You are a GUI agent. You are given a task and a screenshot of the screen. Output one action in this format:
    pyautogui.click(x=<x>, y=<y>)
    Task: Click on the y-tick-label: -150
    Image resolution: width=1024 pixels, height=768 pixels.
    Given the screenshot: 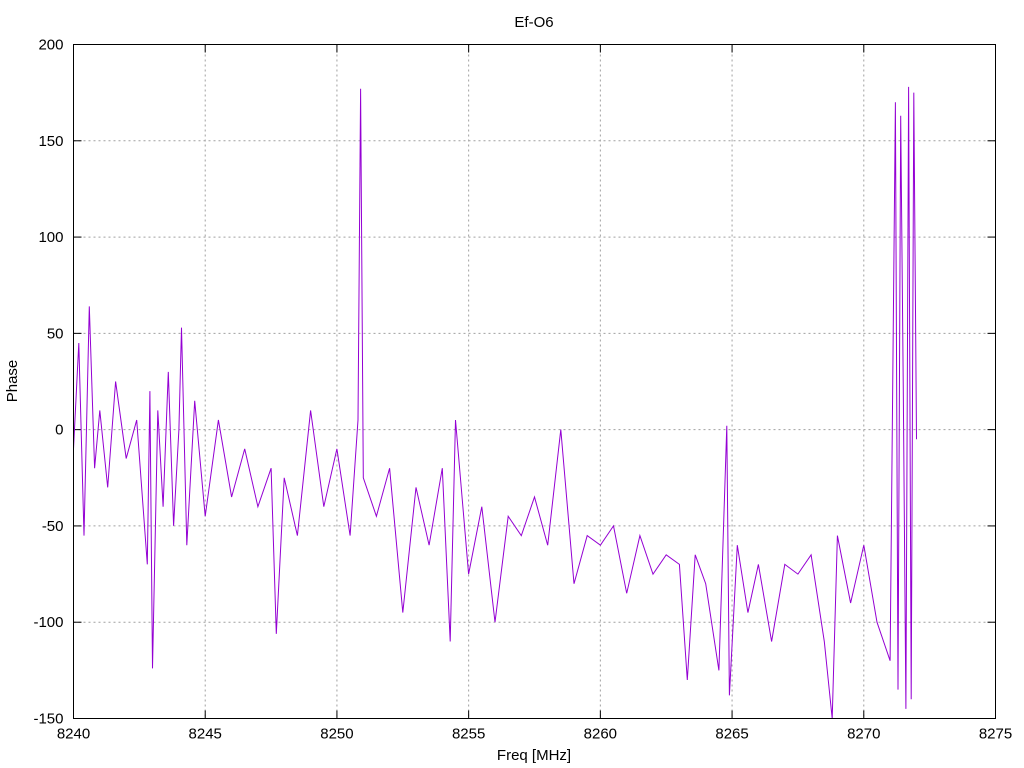 What is the action you would take?
    pyautogui.click(x=48, y=719)
    